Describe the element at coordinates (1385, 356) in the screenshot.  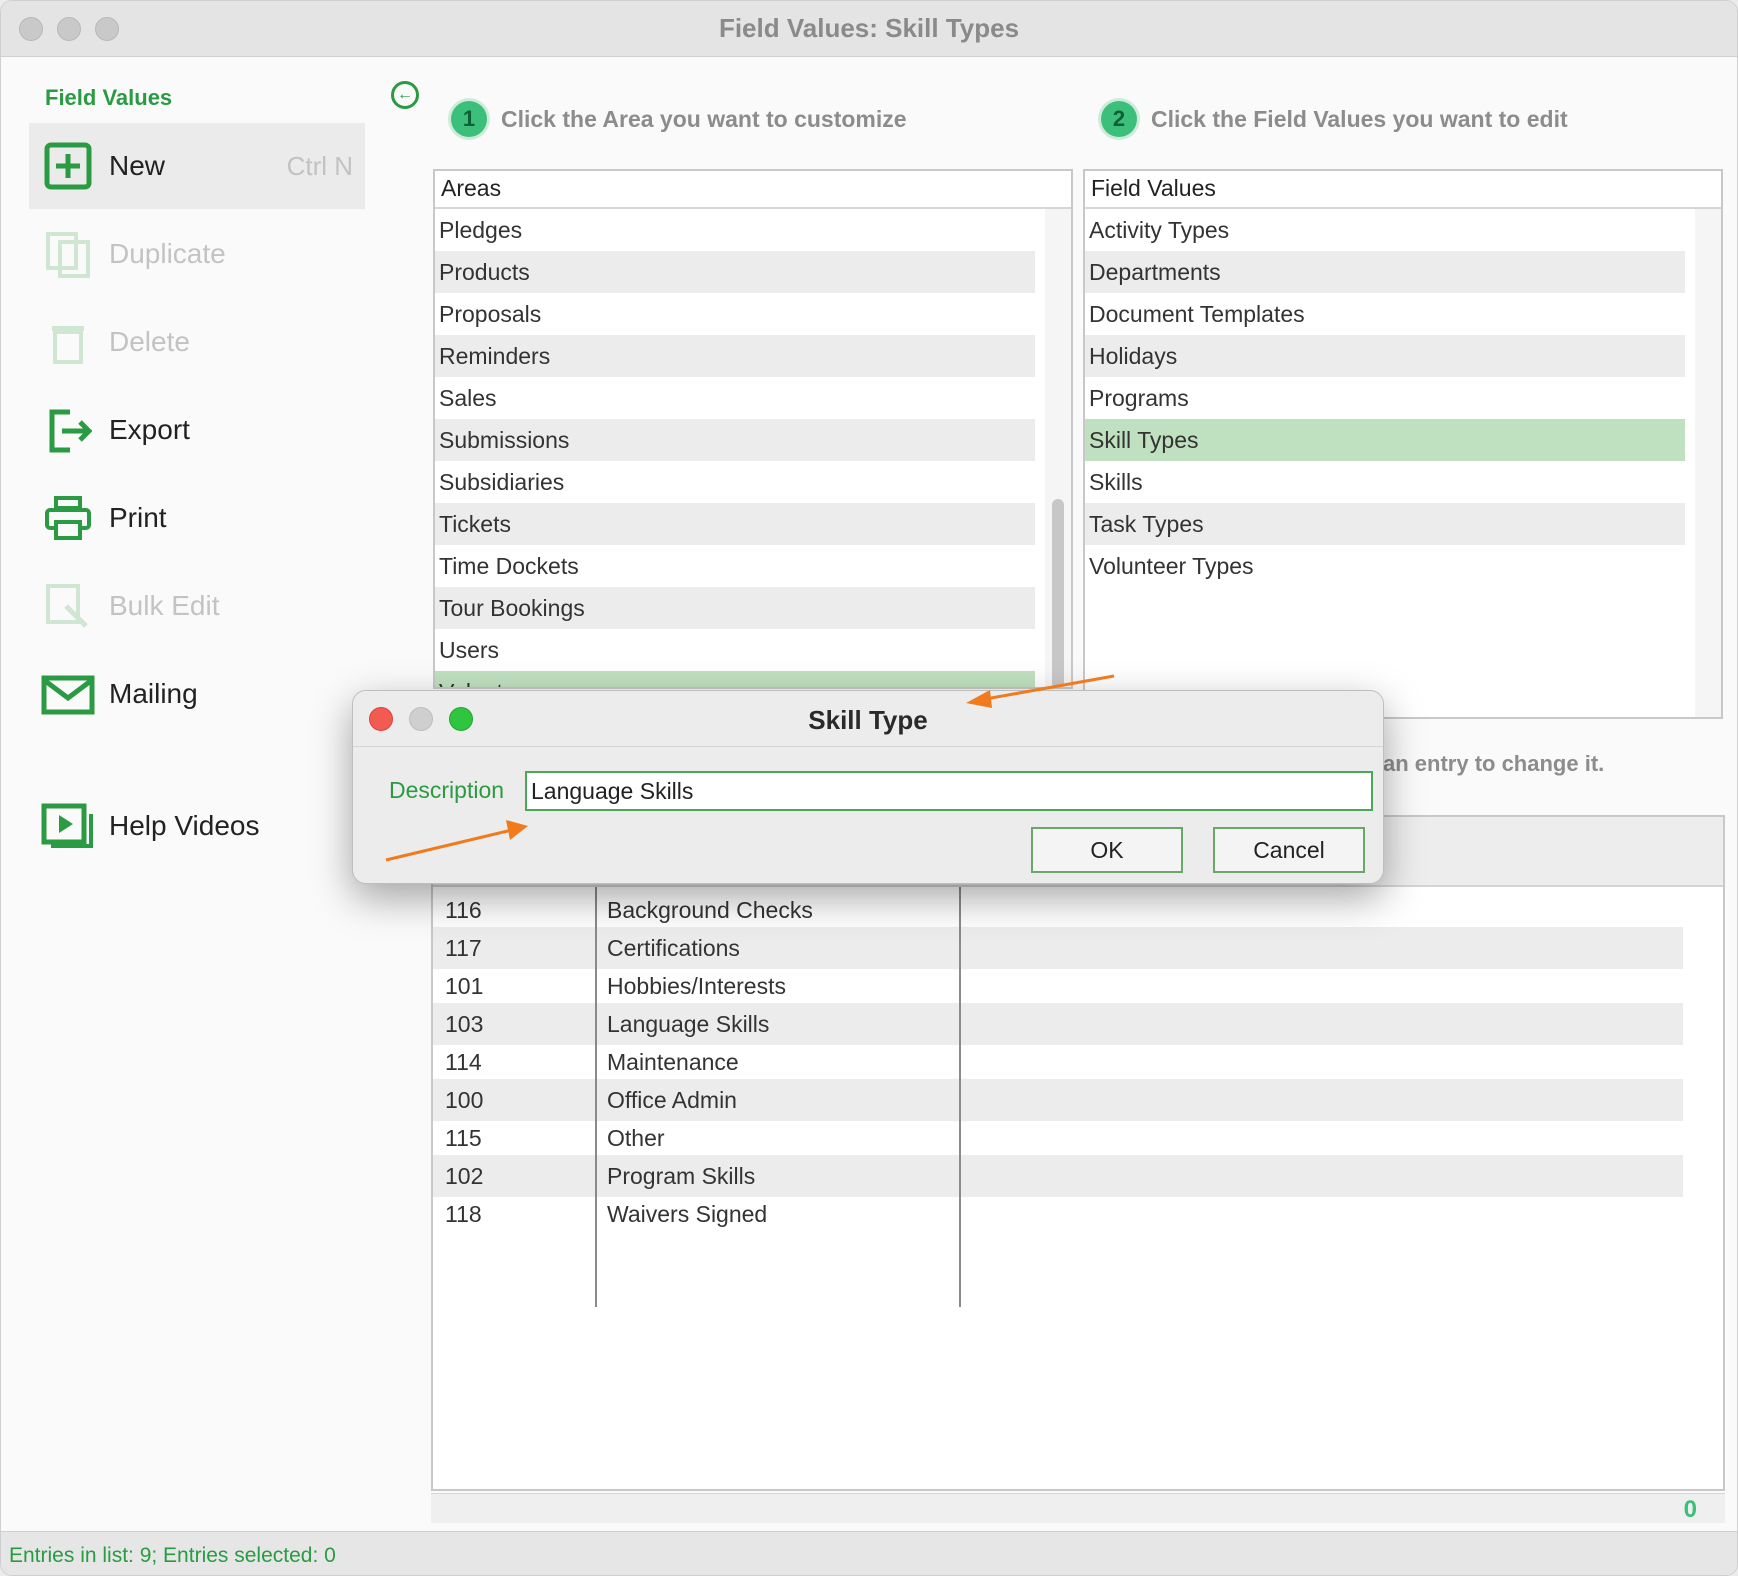
I see `field-value-item: Holidays` at that location.